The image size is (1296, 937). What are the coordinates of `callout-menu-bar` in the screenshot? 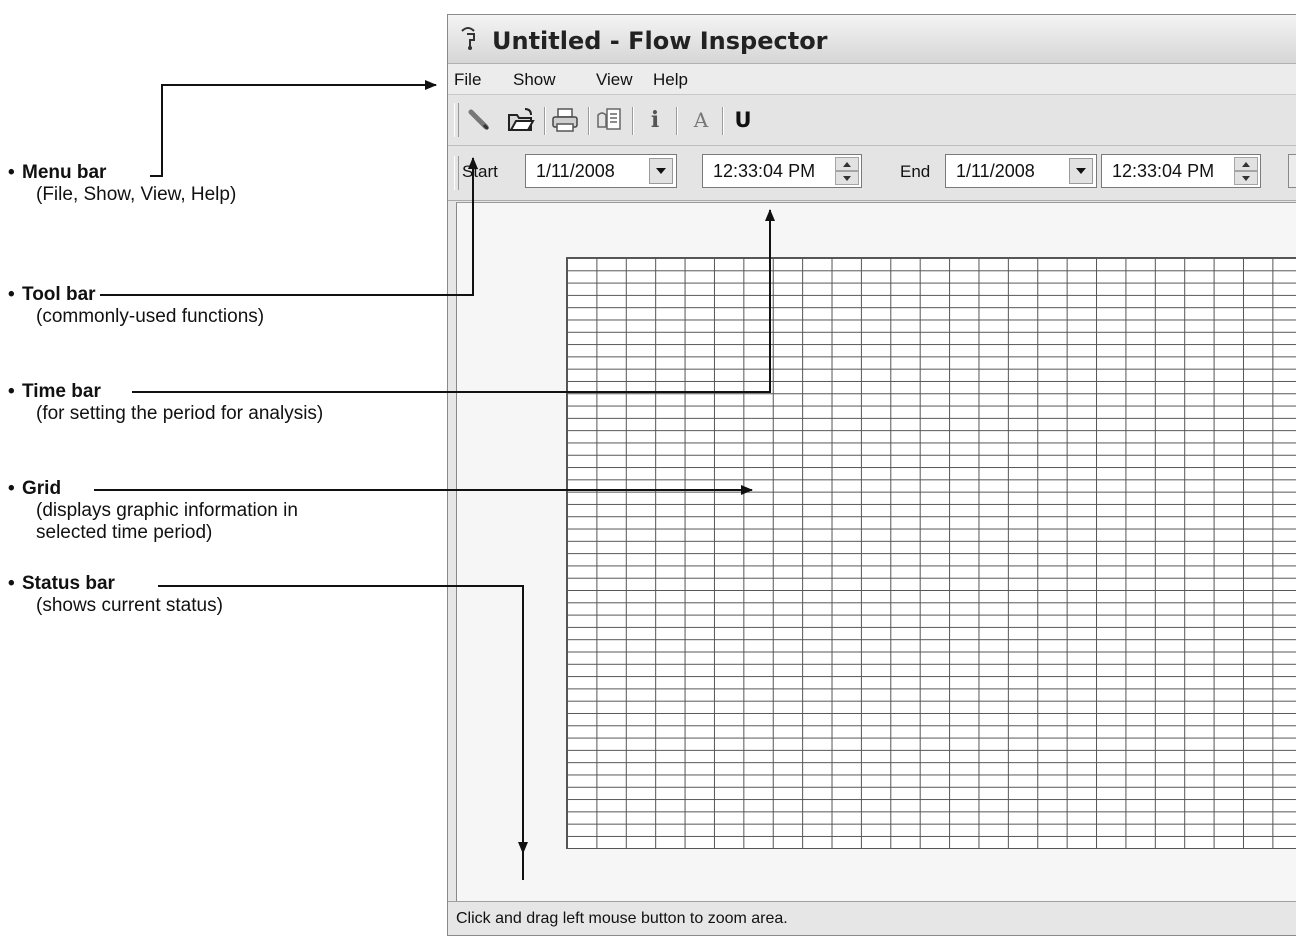 It's located at (293, 128).